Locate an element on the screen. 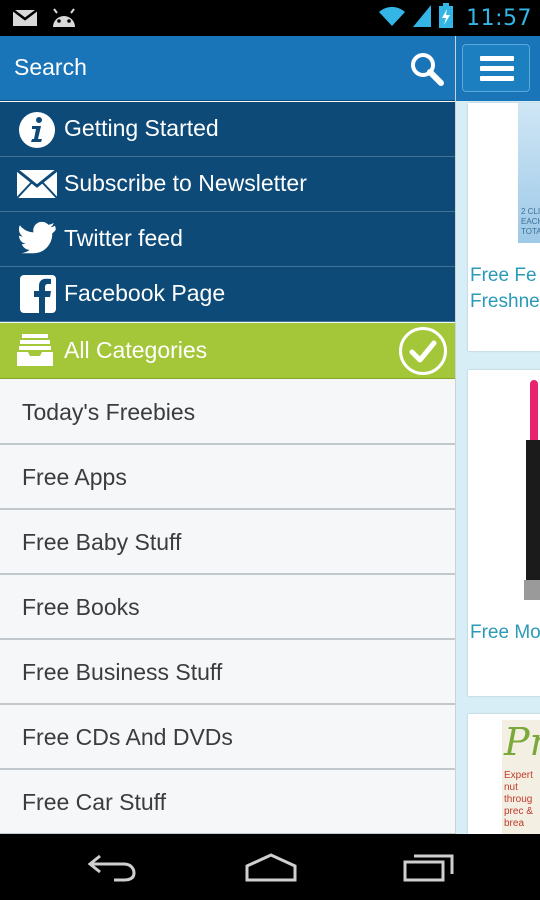  product-image: 2 CLI EACH TOTAL is located at coordinates (529, 173).